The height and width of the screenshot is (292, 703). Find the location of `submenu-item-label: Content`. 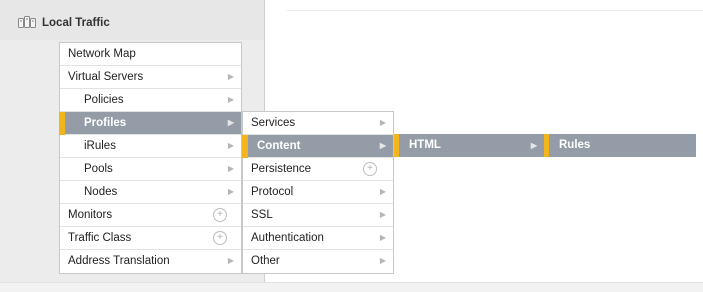

submenu-item-label: Content is located at coordinates (279, 146).